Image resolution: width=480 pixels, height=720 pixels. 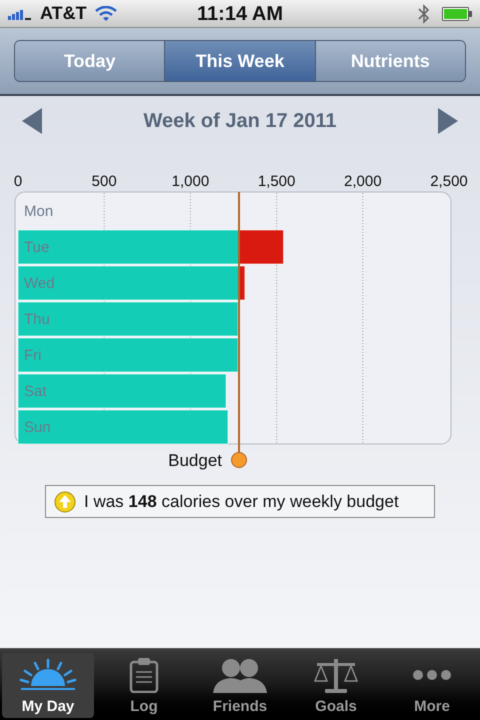 I want to click on sunrise-icon, so click(x=48, y=675).